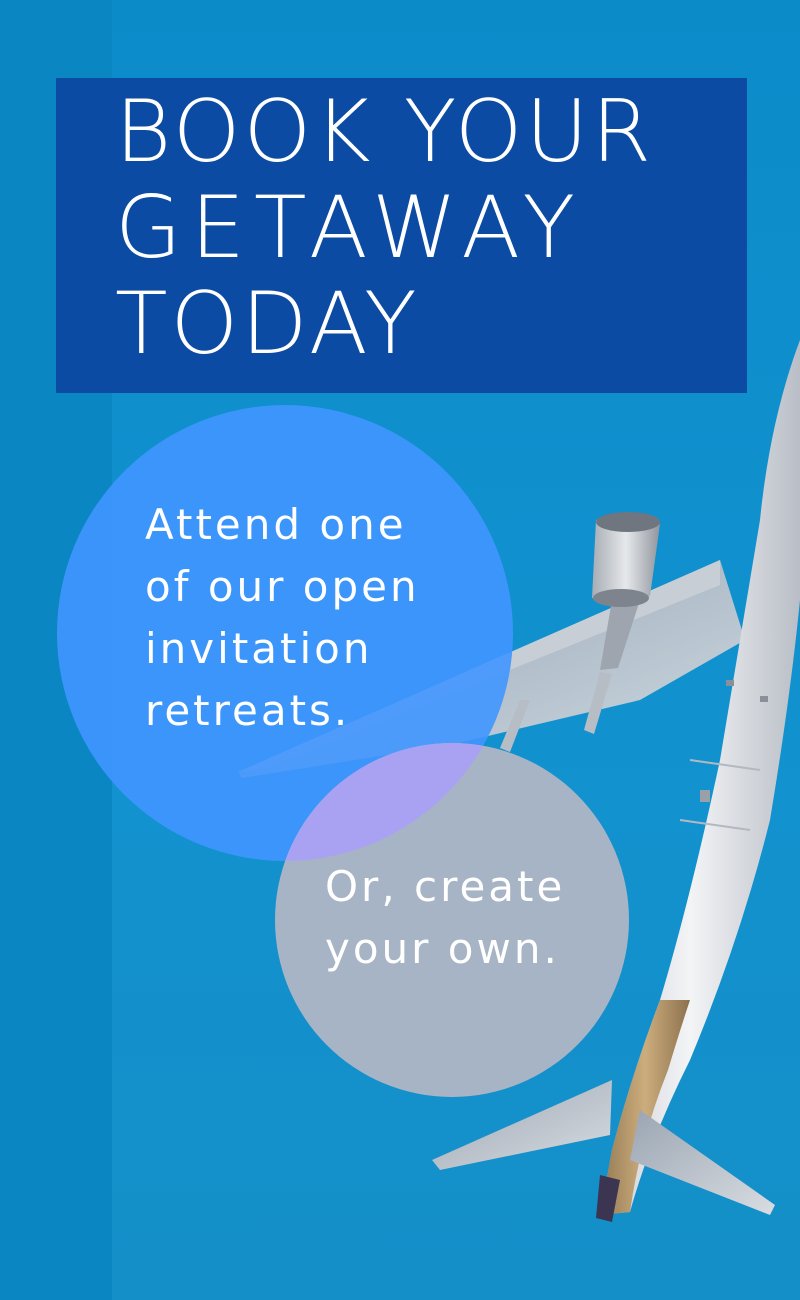  What do you see at coordinates (470, 918) in the screenshot?
I see `alternative-text: Or, create your own.` at bounding box center [470, 918].